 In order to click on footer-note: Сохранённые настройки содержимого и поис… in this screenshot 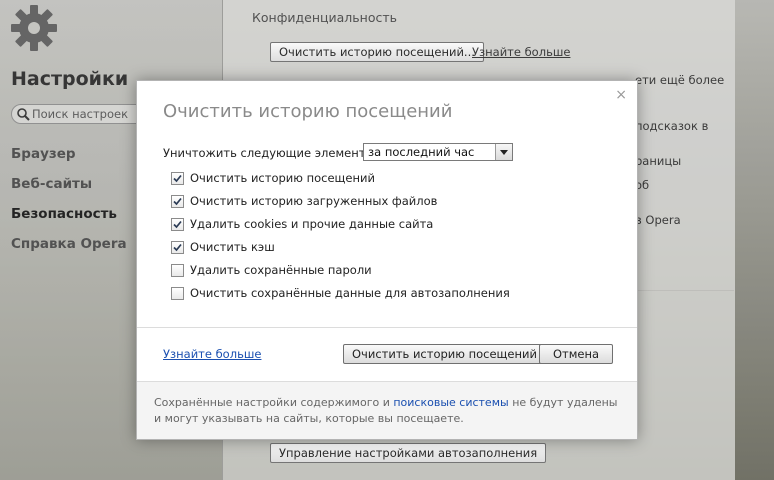, I will do `click(387, 410)`.